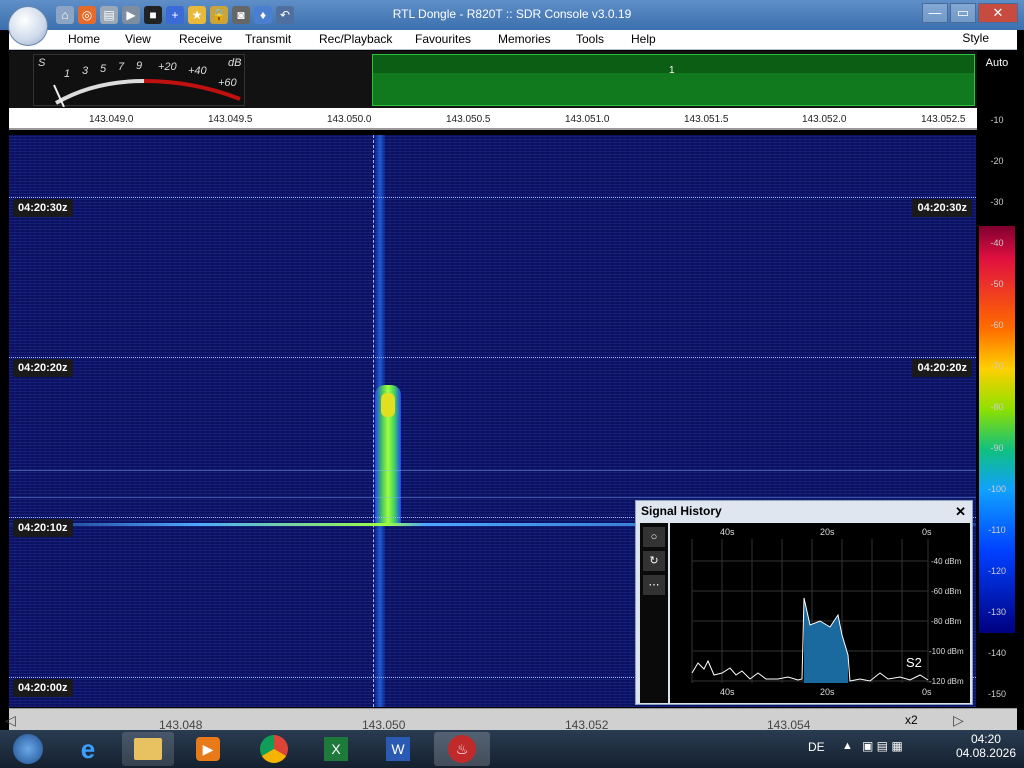  Describe the element at coordinates (997, 325) in the screenshot. I see `level-tick: -60` at that location.